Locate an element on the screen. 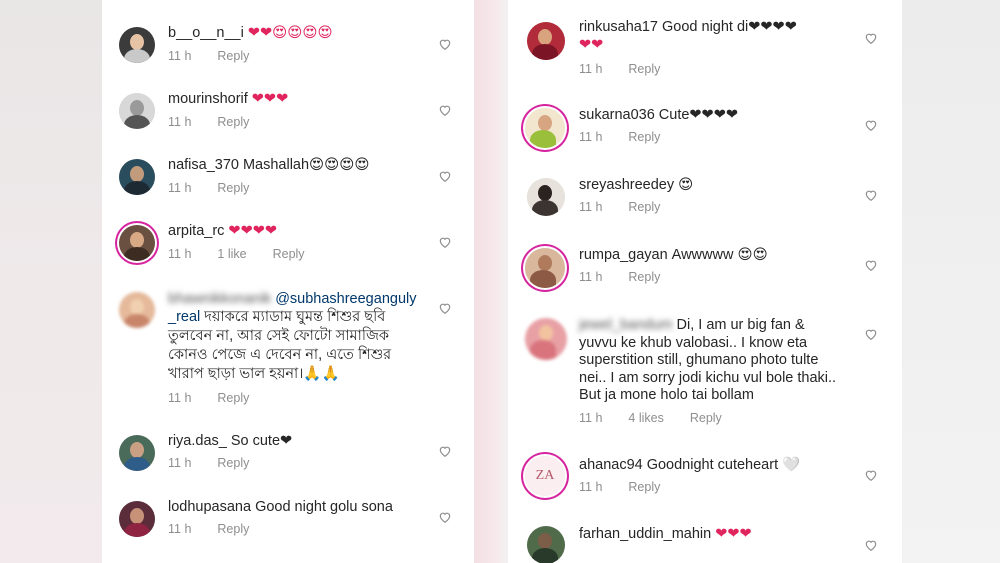  username-link: farhan_uddin_mahin is located at coordinates (645, 534).